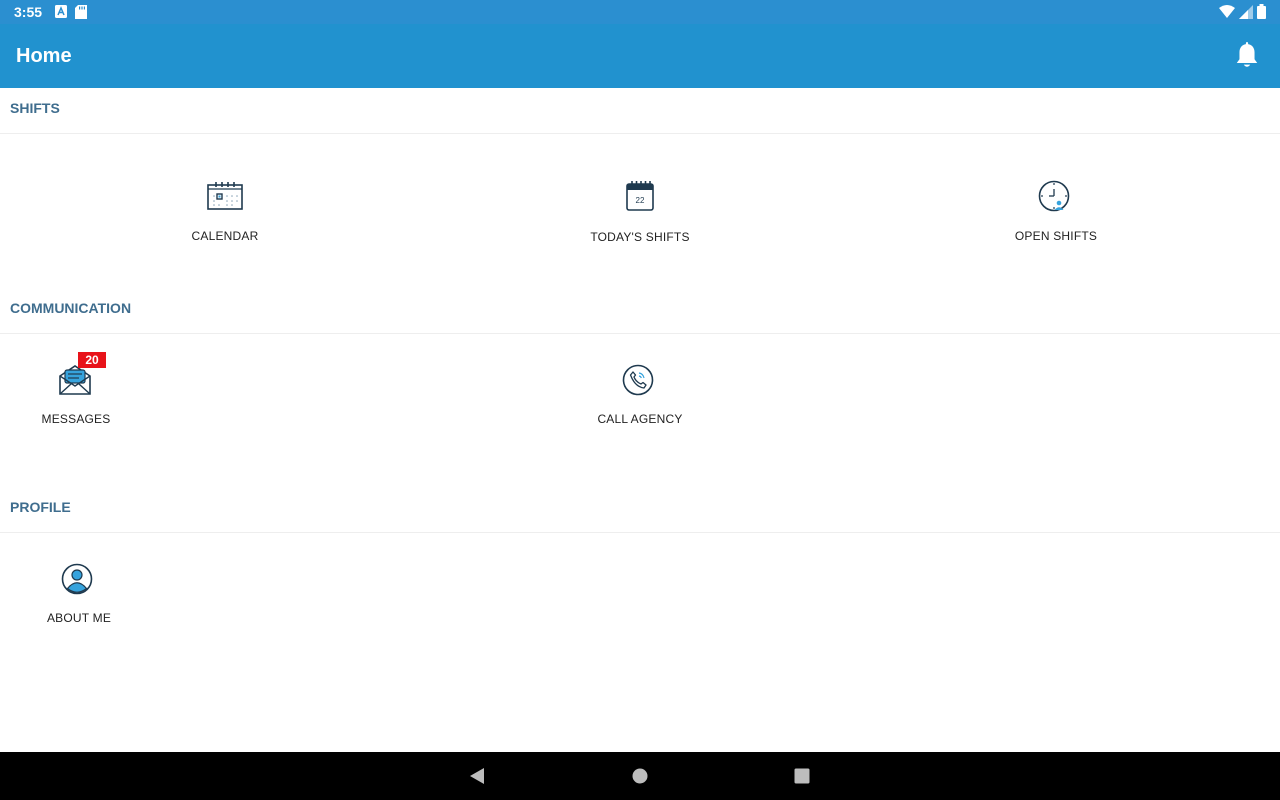  I want to click on back-icon, so click(477, 776).